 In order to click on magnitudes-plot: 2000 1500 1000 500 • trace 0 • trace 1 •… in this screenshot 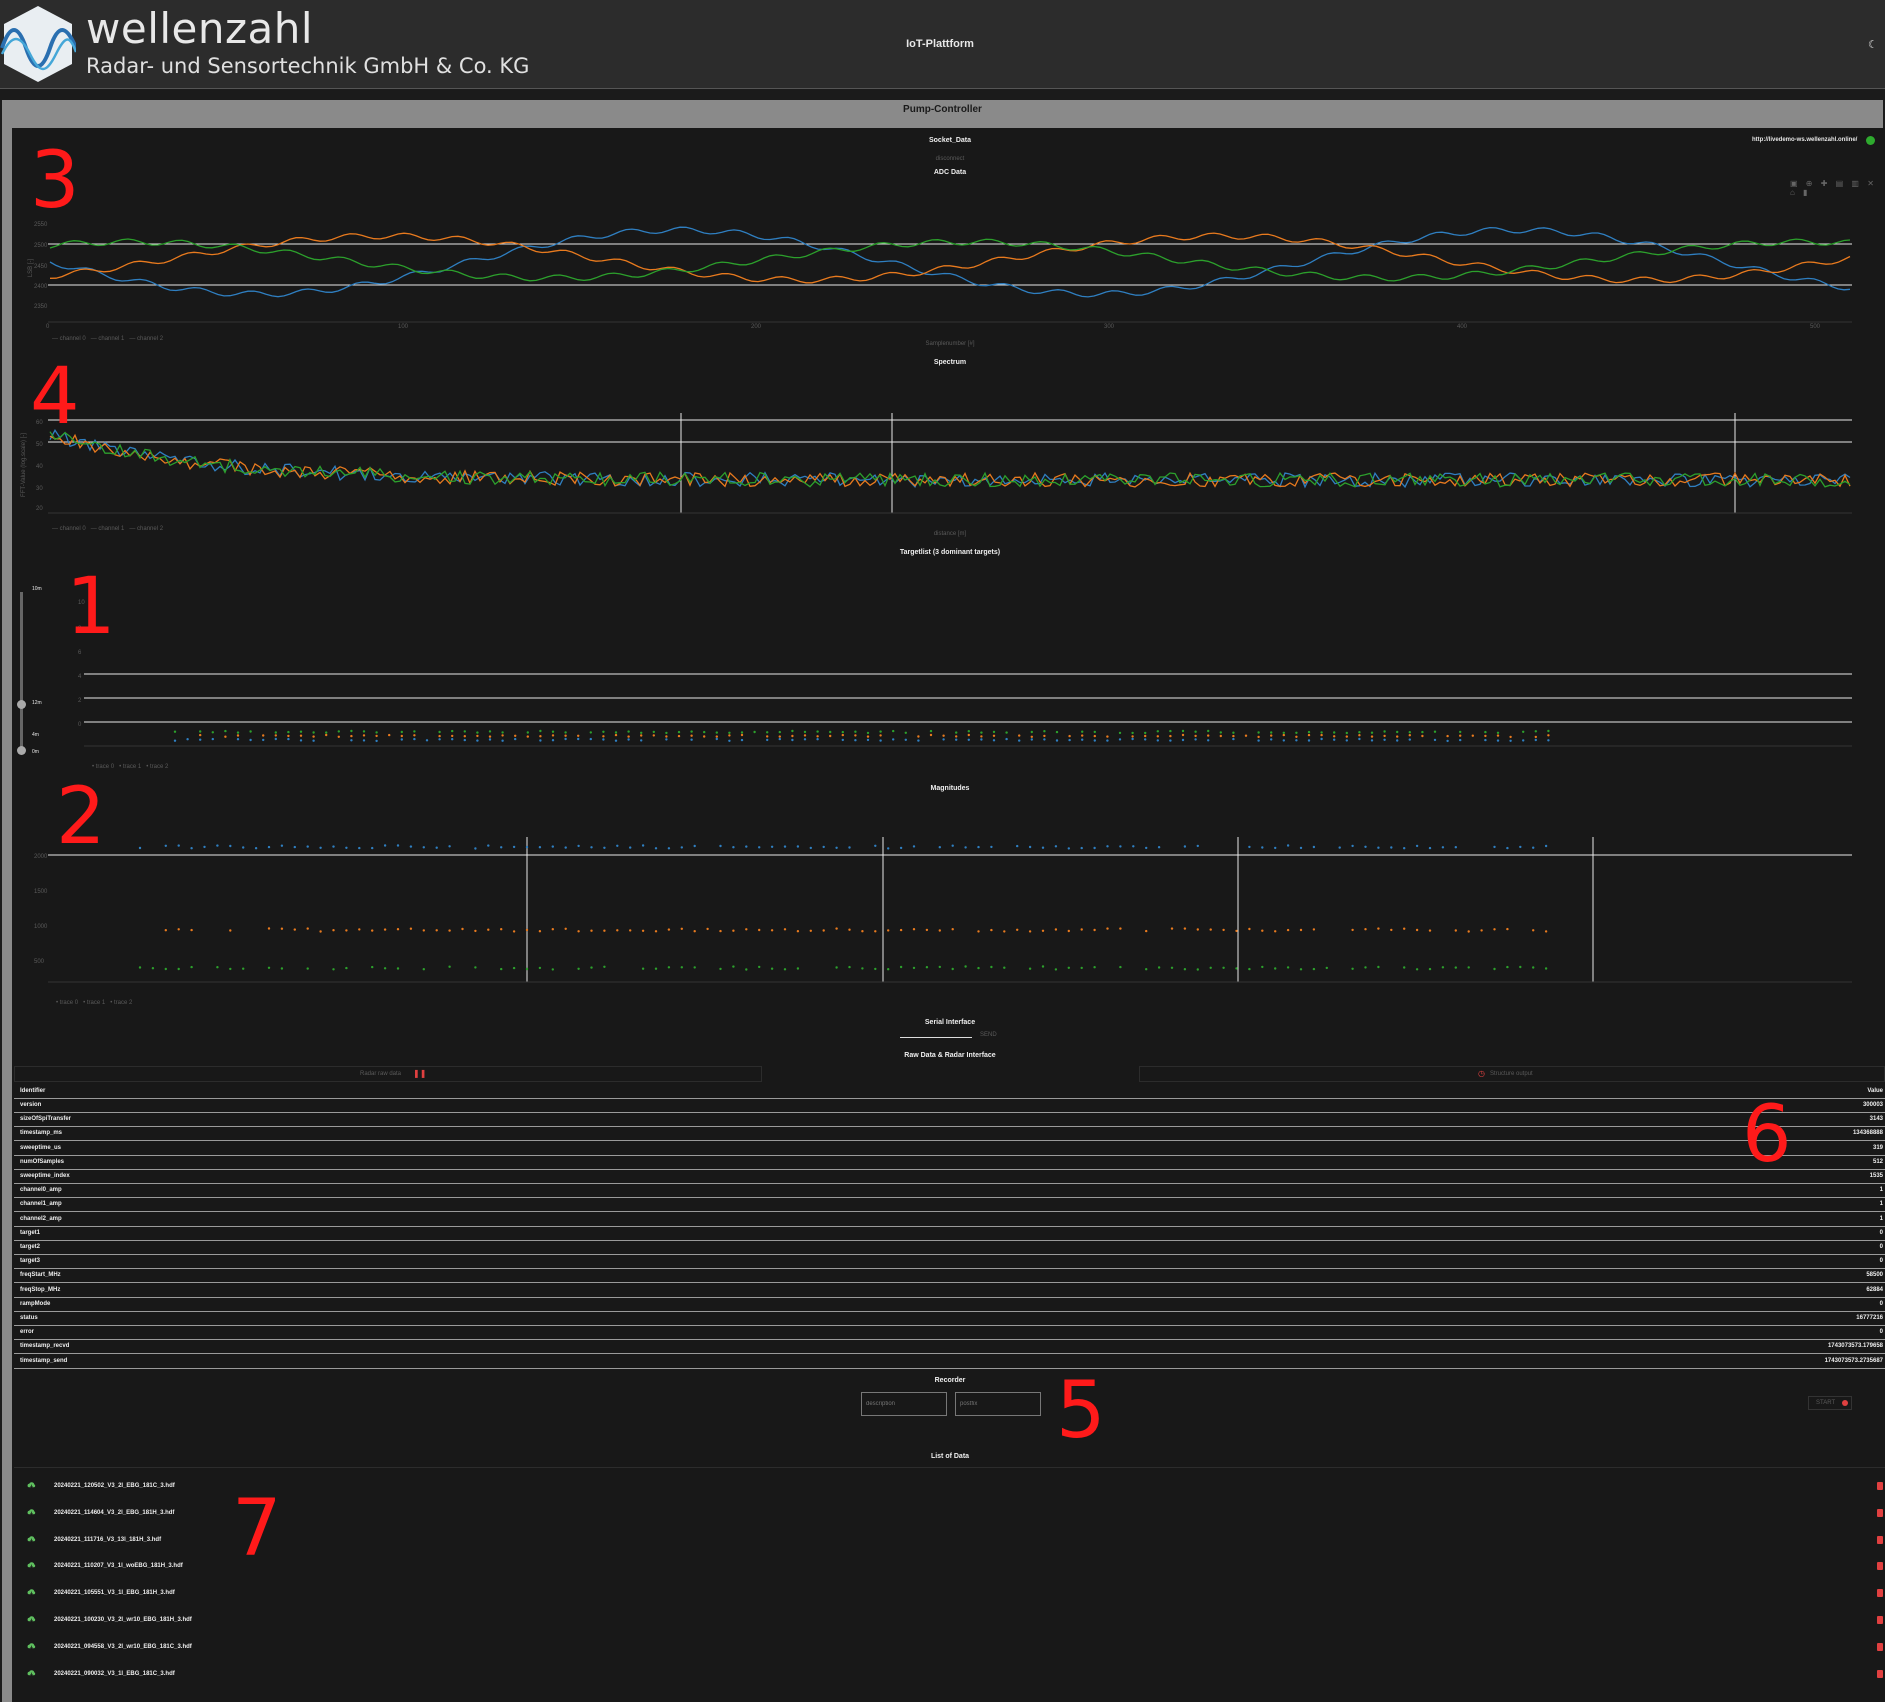, I will do `click(942, 920)`.